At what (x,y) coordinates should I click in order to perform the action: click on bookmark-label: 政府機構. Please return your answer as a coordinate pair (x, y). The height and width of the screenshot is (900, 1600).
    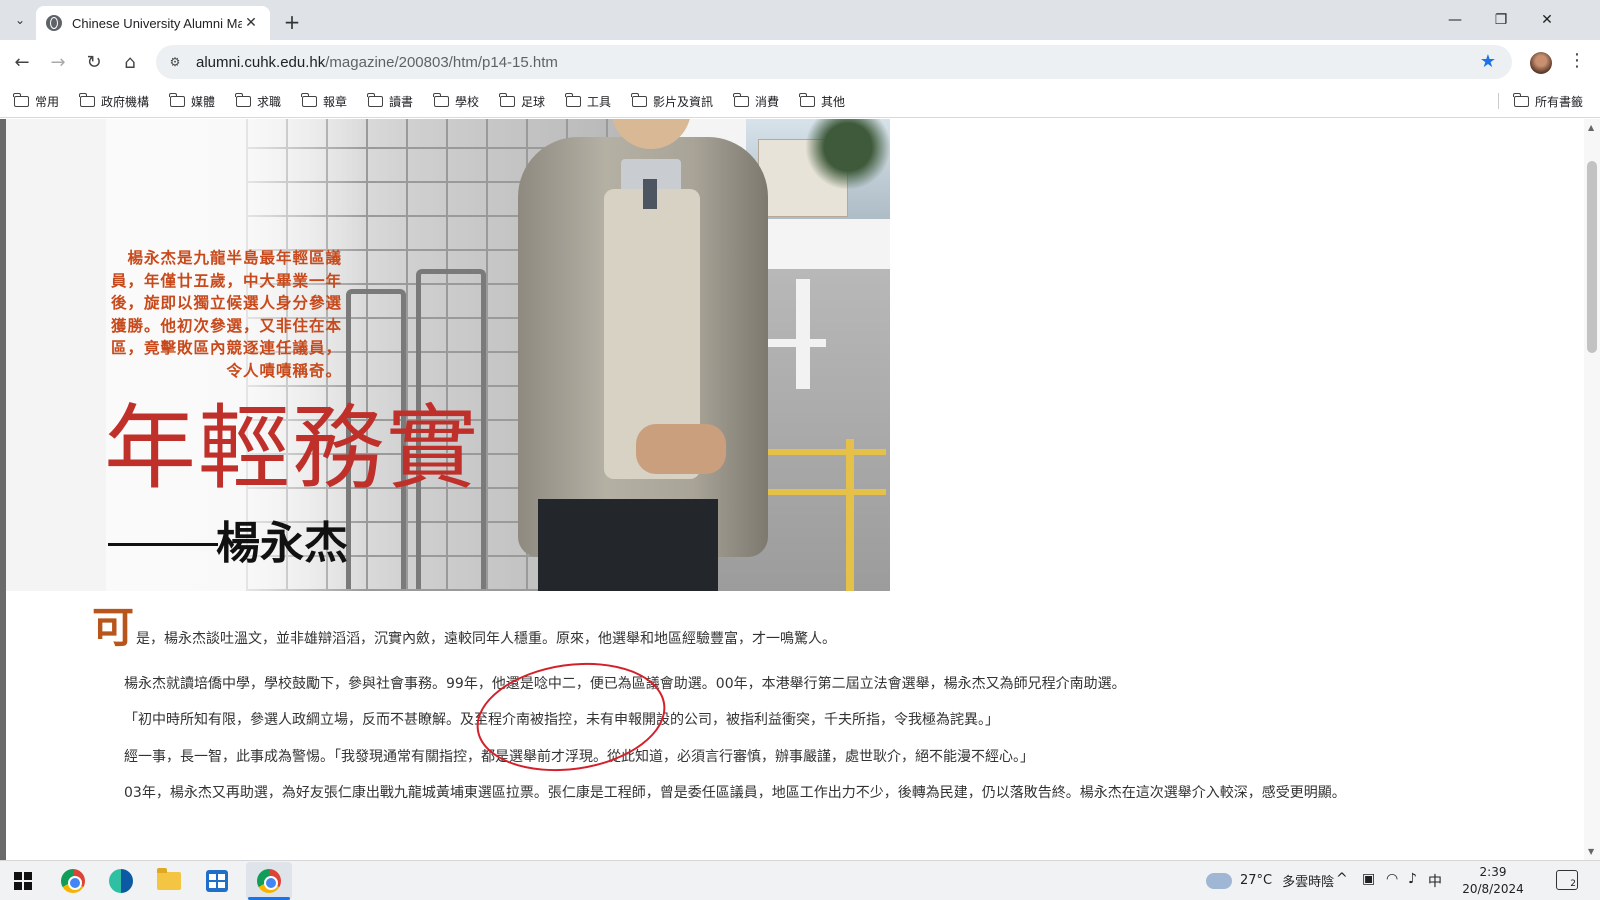
    Looking at the image, I should click on (125, 101).